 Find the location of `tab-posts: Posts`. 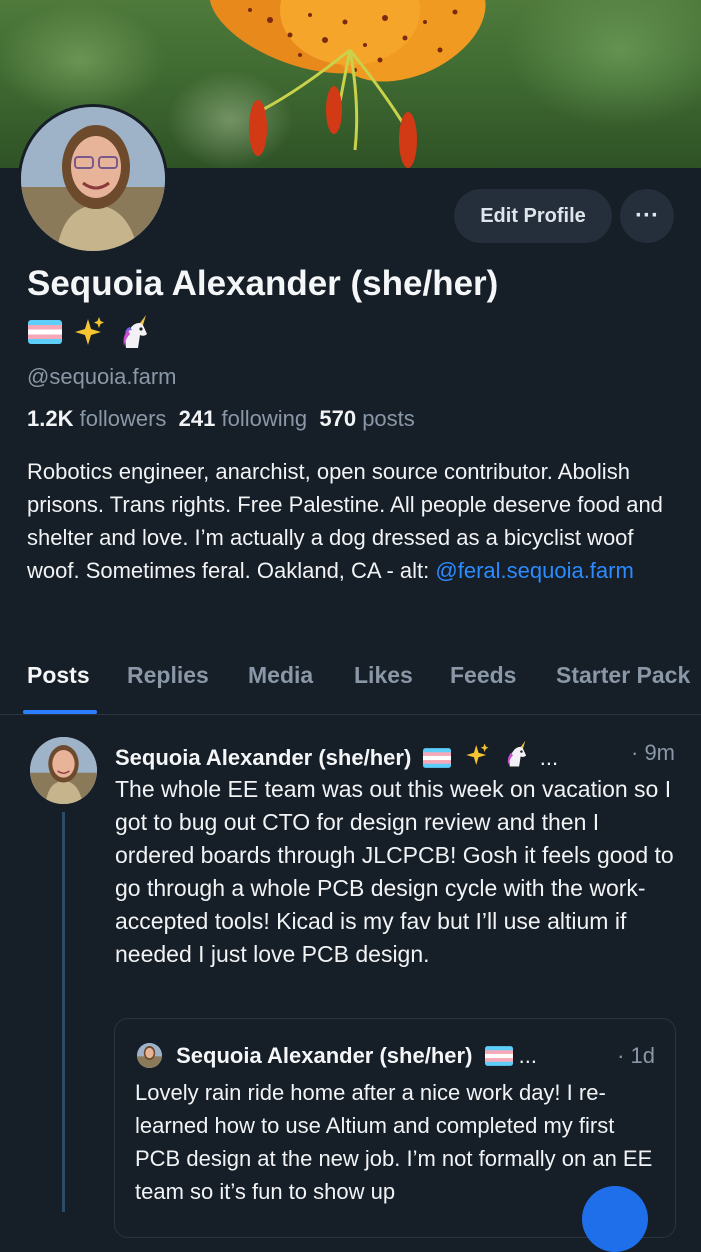

tab-posts: Posts is located at coordinates (58, 675).